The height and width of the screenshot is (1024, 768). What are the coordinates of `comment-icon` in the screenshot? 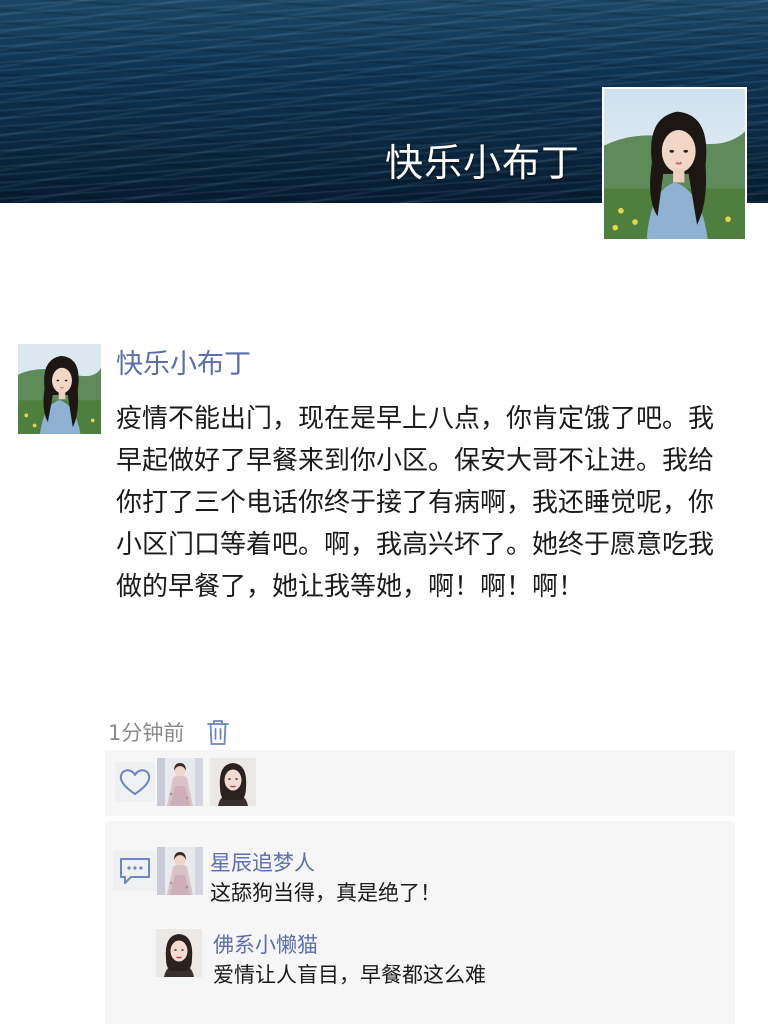 It's located at (135, 871).